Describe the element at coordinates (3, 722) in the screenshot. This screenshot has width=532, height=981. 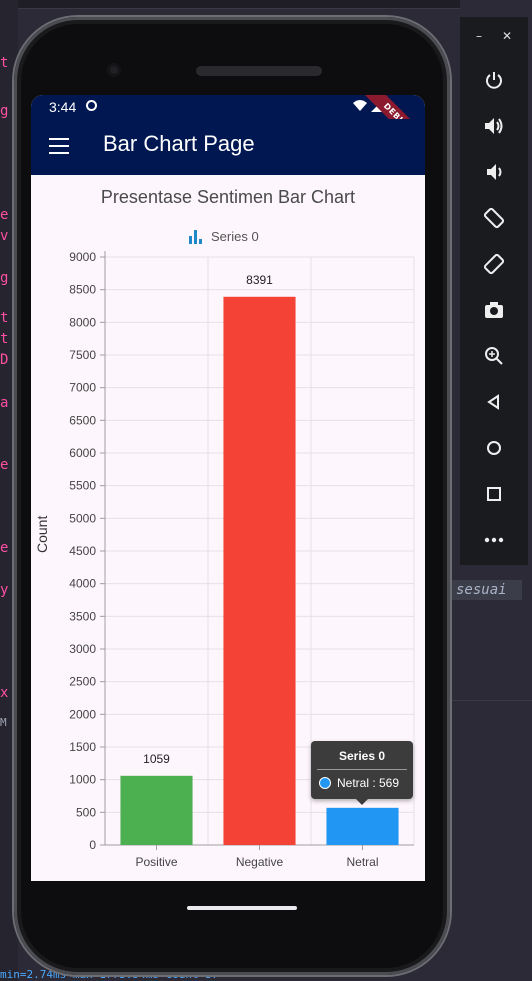
I see `ide-code-fragment: M` at that location.